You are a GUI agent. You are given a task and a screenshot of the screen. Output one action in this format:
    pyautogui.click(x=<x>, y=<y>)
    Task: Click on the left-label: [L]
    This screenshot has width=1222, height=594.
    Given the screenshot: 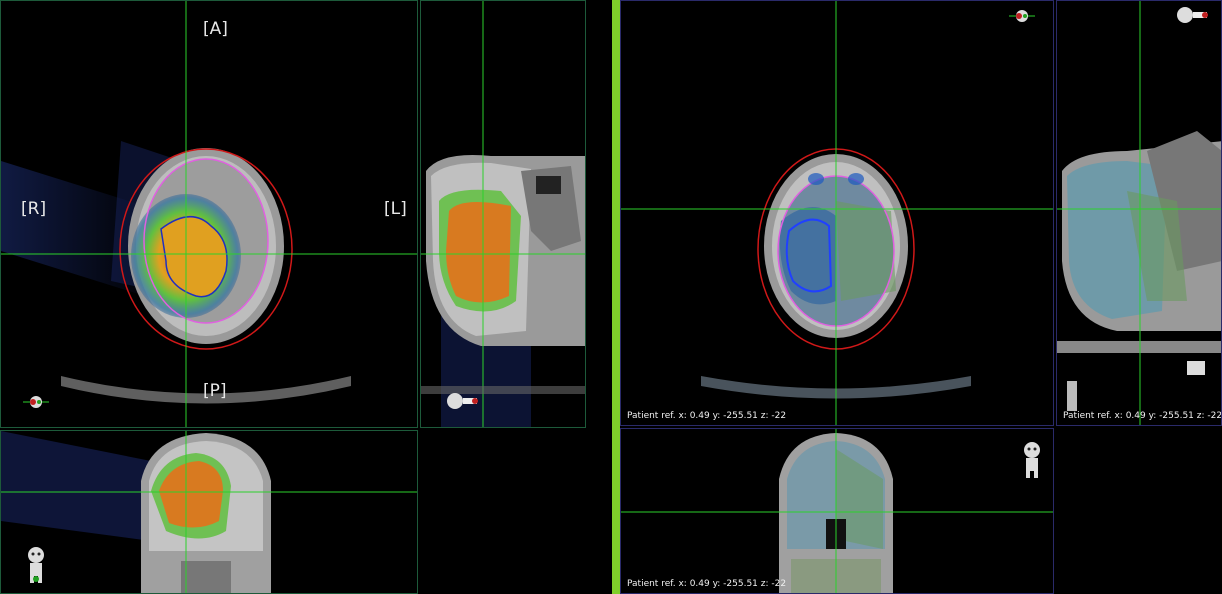 What is the action you would take?
    pyautogui.click(x=395, y=209)
    